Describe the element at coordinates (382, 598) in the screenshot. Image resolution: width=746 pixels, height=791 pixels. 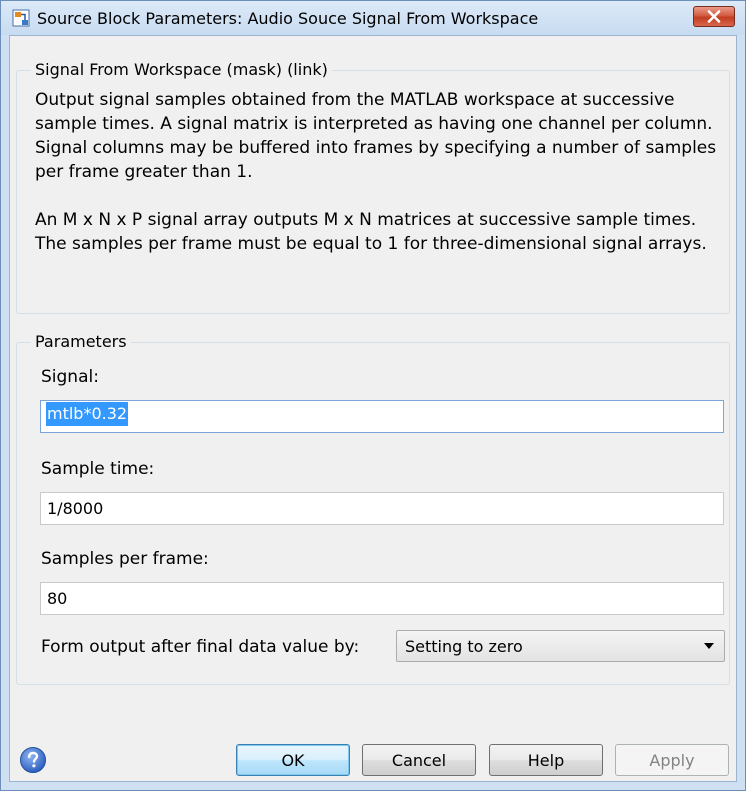
I see `samples-per-frame-input` at that location.